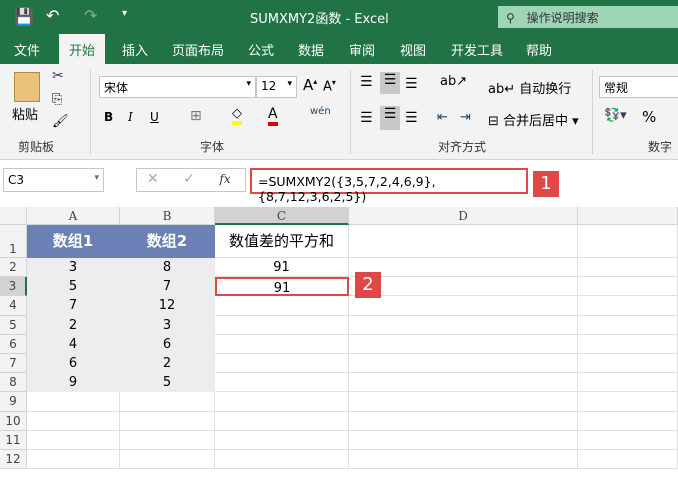 This screenshot has width=678, height=488. Describe the element at coordinates (529, 87) in the screenshot. I see `wrap-text-button: ab↵ 自动换行` at that location.